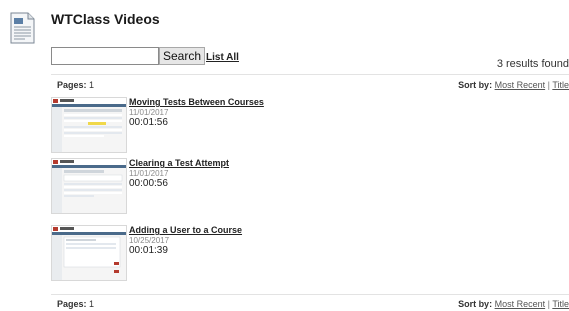 This screenshot has width=569, height=311. Describe the element at coordinates (185, 230) in the screenshot. I see `video-title-link: Adding a User to a Course` at that location.